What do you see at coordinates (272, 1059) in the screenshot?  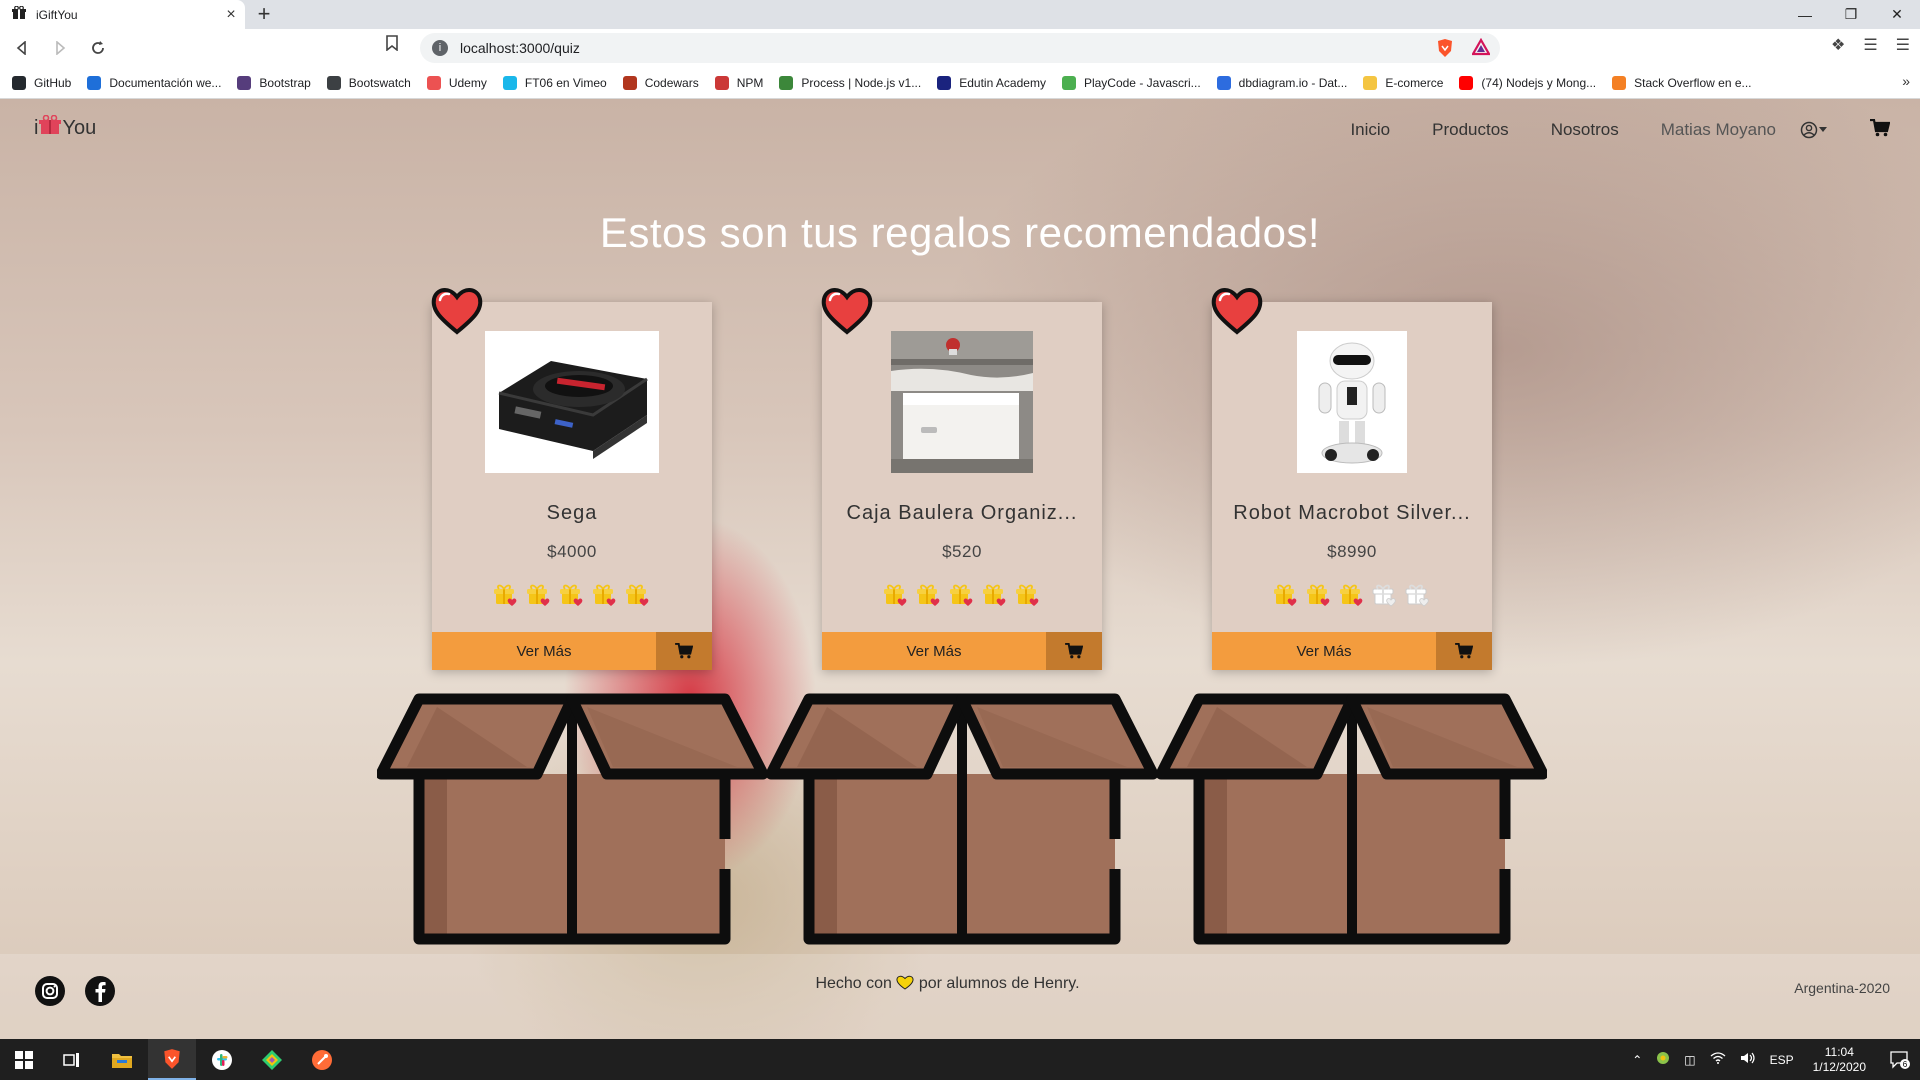 I see `gitkraken-icon` at bounding box center [272, 1059].